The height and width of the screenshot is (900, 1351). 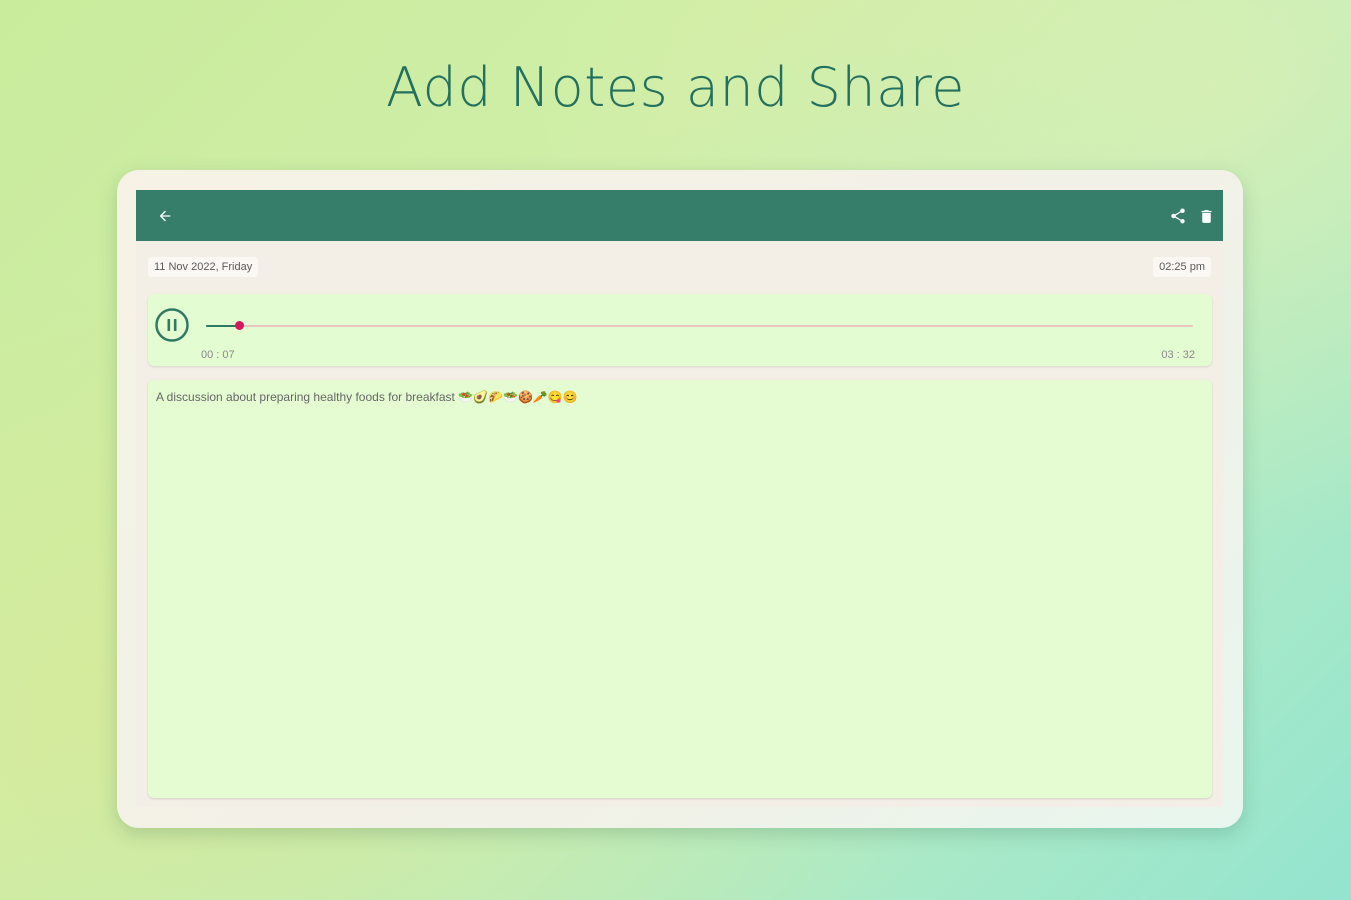 What do you see at coordinates (1178, 355) in the screenshot?
I see `total-duration: 03 : 32` at bounding box center [1178, 355].